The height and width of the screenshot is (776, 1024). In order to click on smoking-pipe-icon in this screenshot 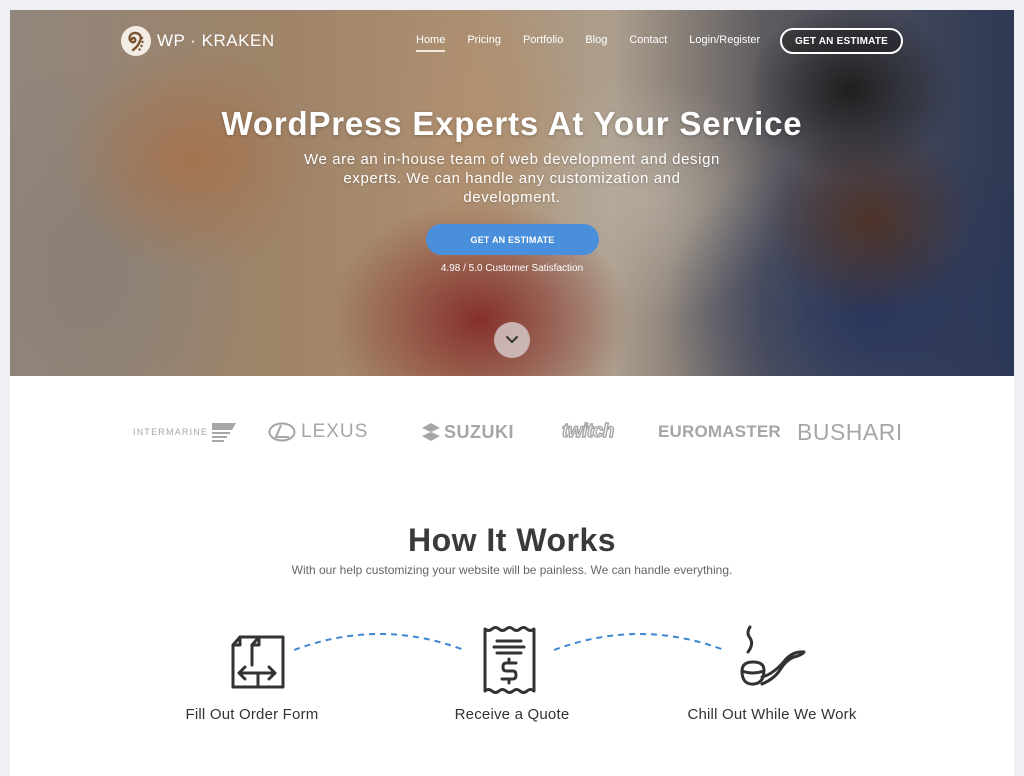, I will do `click(773, 655)`.